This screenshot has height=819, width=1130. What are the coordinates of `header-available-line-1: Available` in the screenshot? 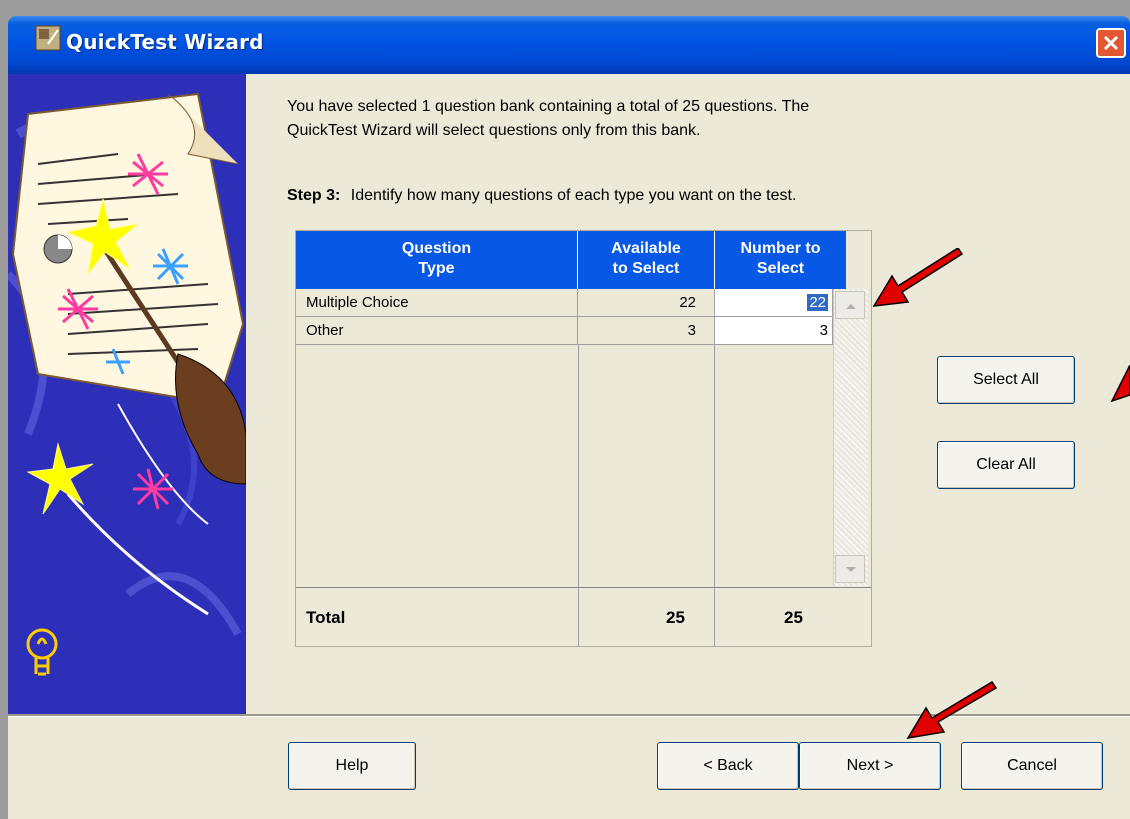 It's located at (646, 248).